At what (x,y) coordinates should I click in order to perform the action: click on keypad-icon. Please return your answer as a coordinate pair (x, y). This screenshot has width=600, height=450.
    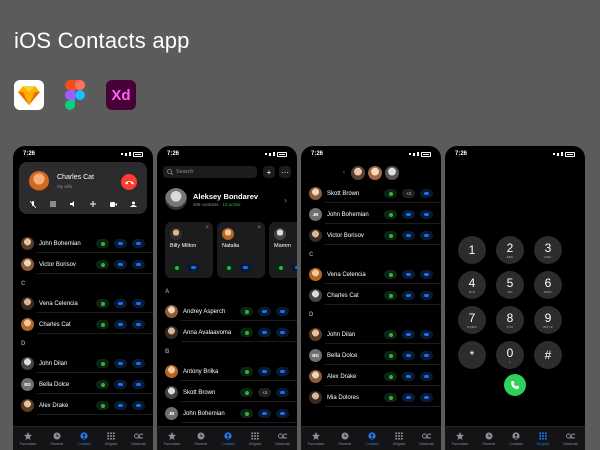
    Looking at the image, I should click on (53, 204).